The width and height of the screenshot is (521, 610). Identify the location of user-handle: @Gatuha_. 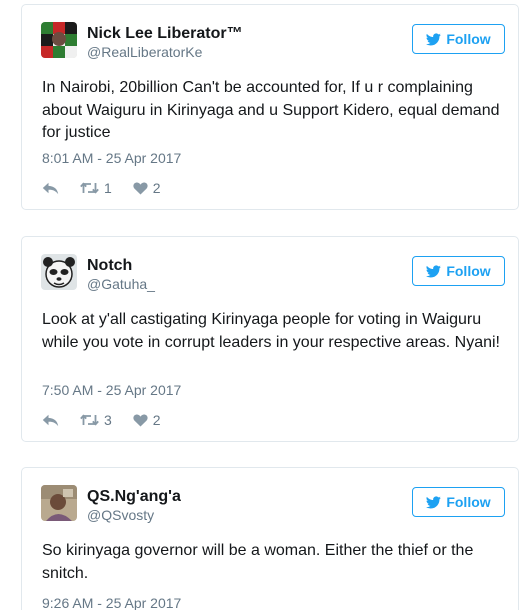
(121, 284).